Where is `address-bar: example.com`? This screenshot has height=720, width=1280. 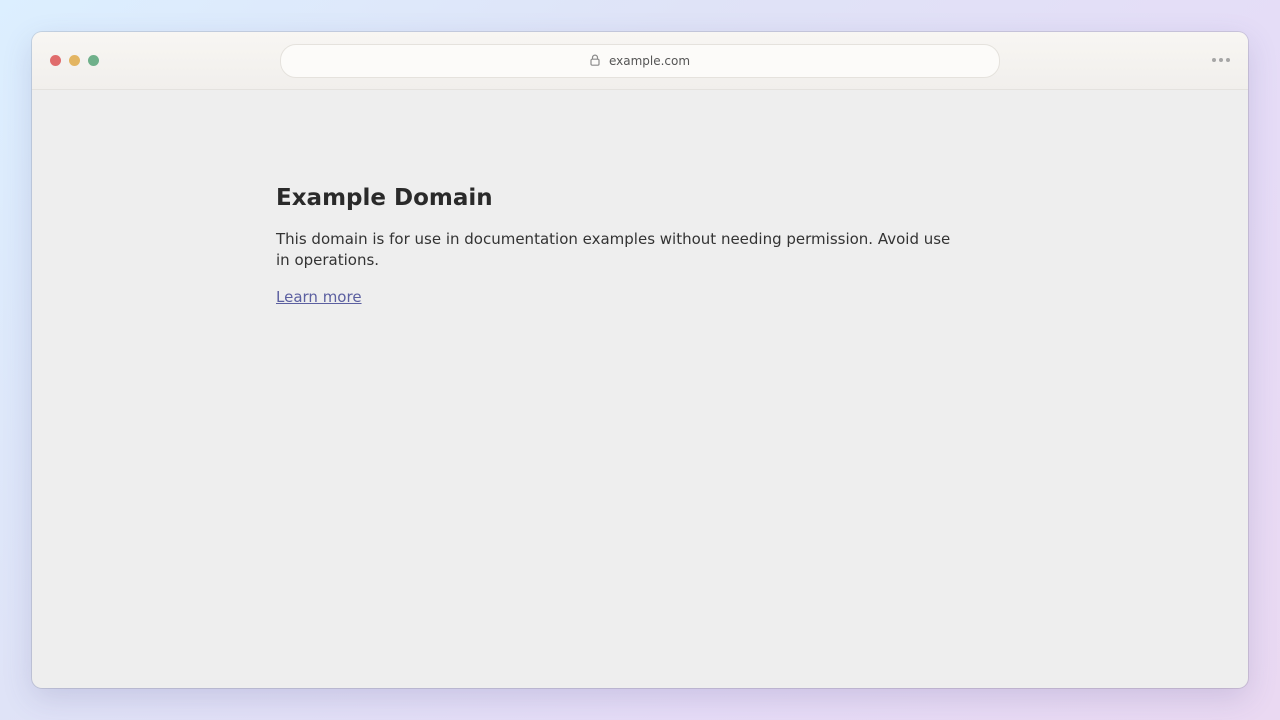
address-bar: example.com is located at coordinates (640, 61).